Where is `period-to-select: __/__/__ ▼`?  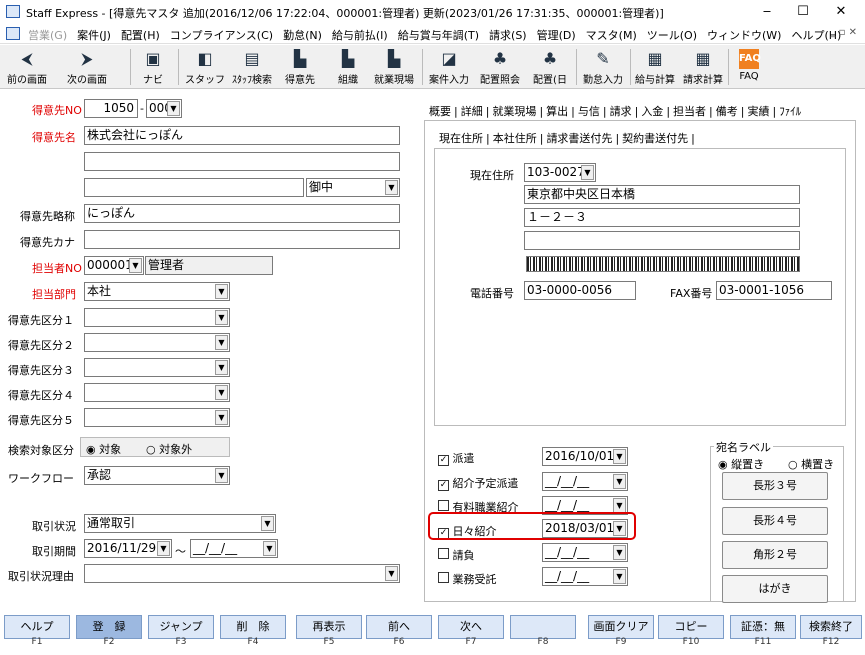
period-to-select: __/__/__ ▼ is located at coordinates (234, 548).